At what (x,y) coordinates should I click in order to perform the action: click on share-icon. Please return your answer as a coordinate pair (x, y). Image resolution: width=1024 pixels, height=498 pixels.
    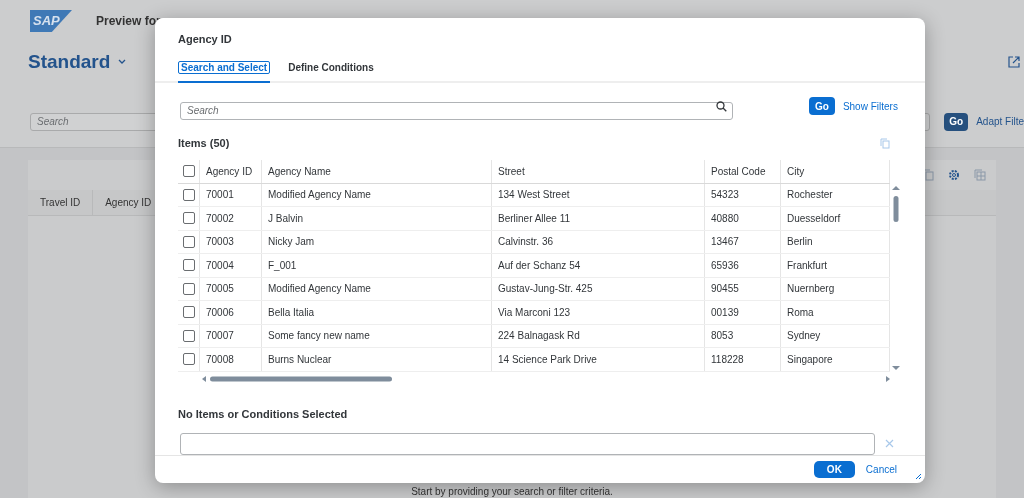
    Looking at the image, I should click on (1014, 62).